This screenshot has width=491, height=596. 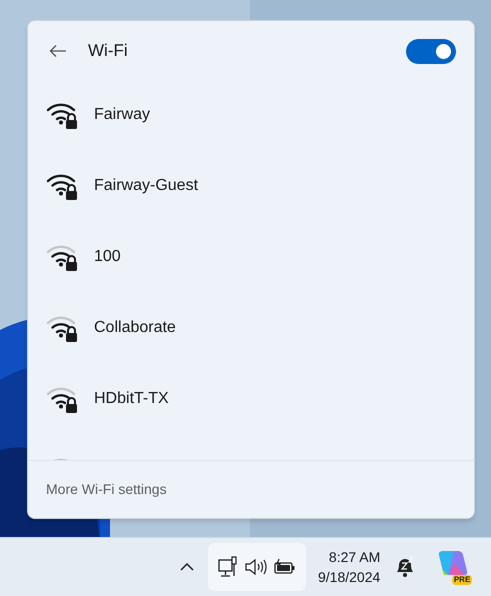 I want to click on network-item: Fairway, so click(x=251, y=114).